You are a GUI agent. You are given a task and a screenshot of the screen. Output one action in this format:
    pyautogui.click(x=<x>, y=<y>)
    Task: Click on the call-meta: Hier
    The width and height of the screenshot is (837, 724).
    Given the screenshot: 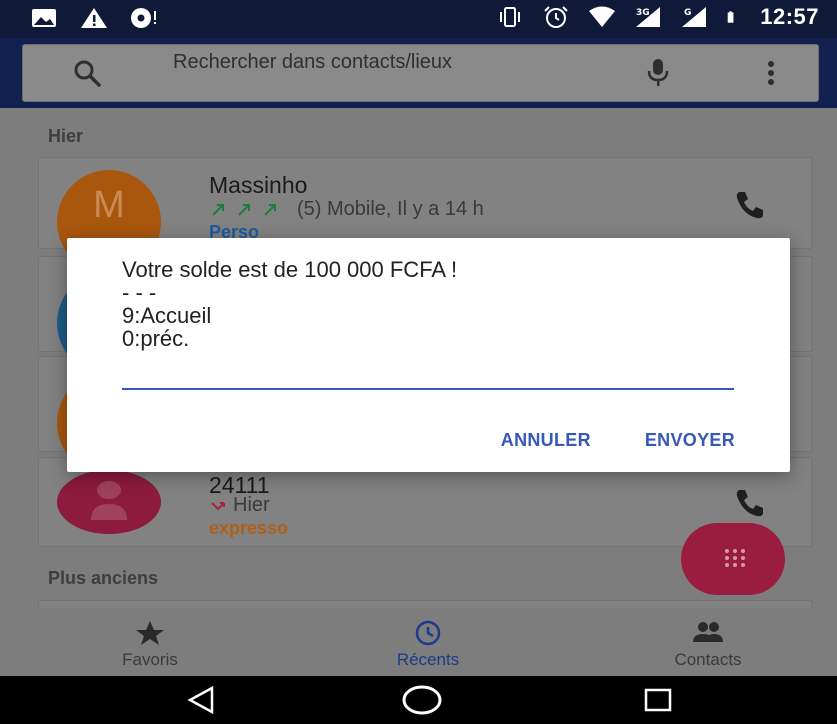 What is the action you would take?
    pyautogui.click(x=239, y=505)
    